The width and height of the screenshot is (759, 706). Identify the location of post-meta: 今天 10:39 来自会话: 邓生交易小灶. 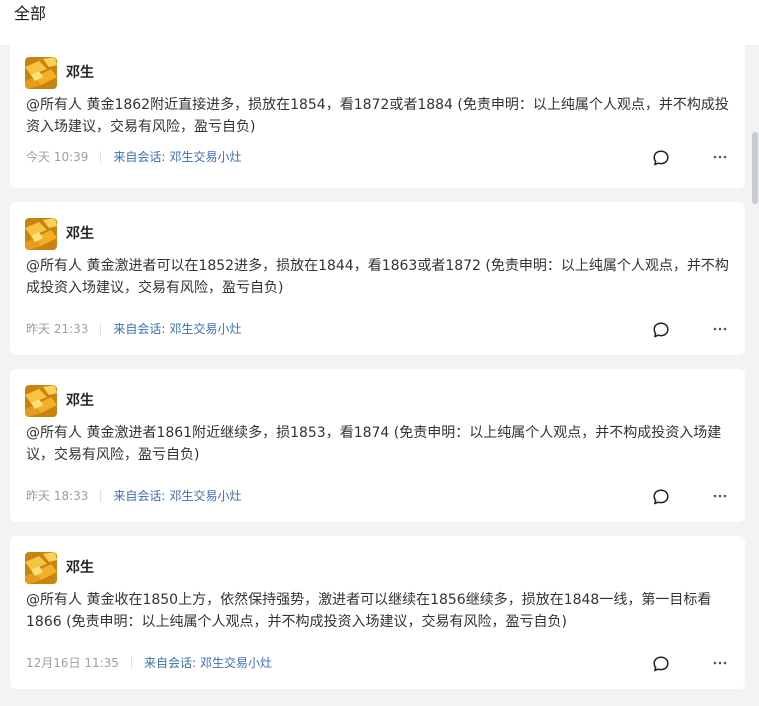
(133, 157).